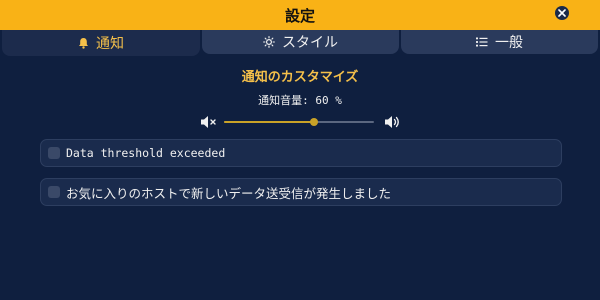  Describe the element at coordinates (146, 153) in the screenshot. I see `option-label: Data threshold exceeded` at that location.